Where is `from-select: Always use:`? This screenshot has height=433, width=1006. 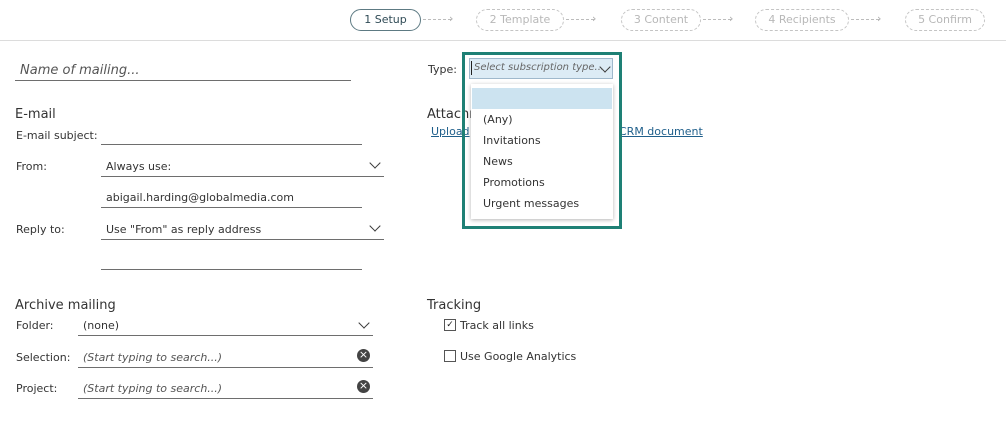 from-select: Always use: is located at coordinates (242, 166).